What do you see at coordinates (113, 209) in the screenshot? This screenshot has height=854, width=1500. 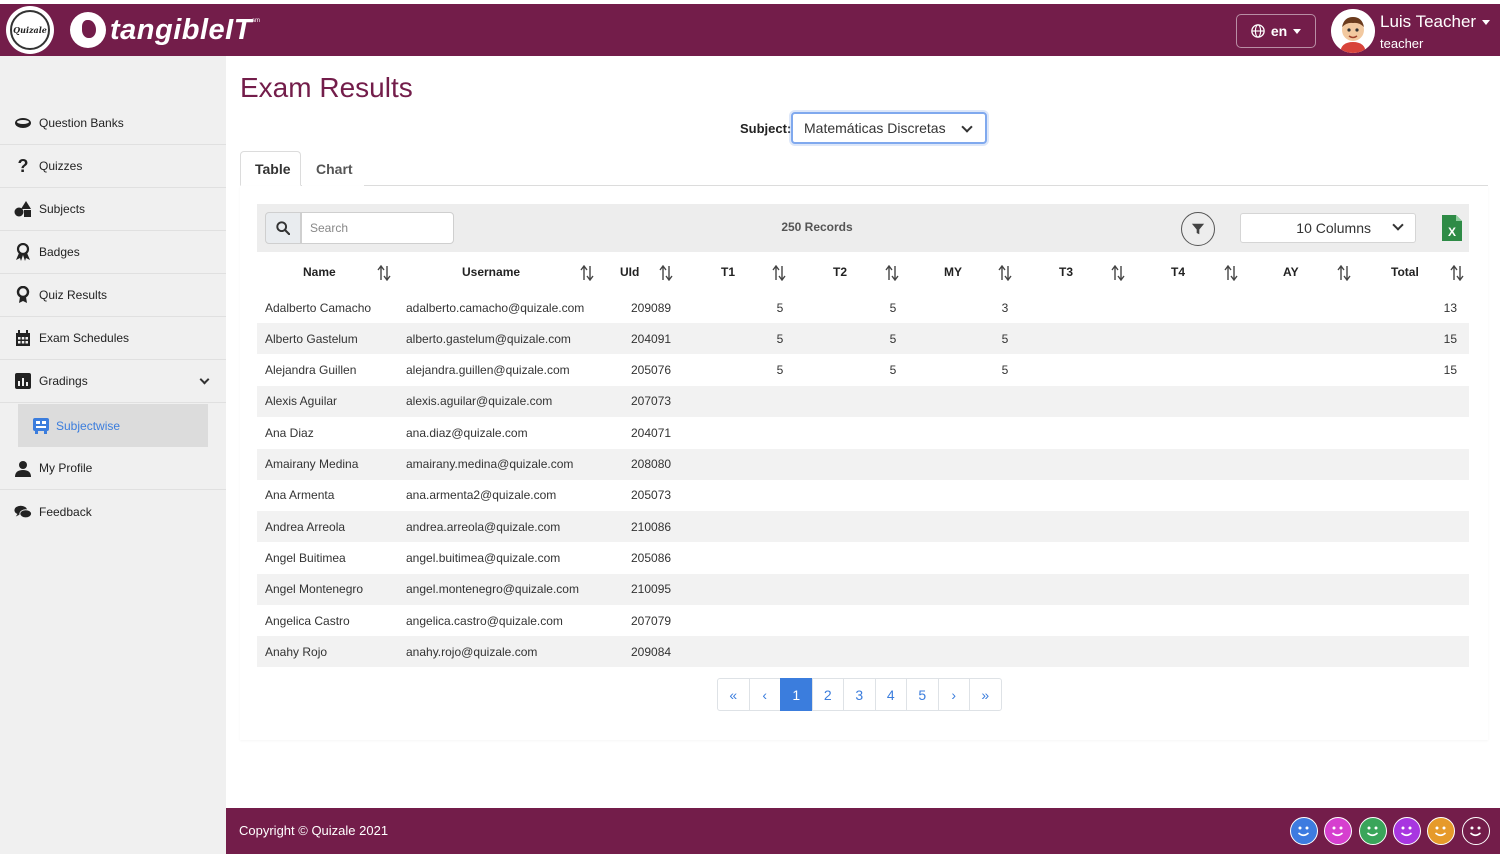 I see `sidebar-item-subjects: Subjects` at bounding box center [113, 209].